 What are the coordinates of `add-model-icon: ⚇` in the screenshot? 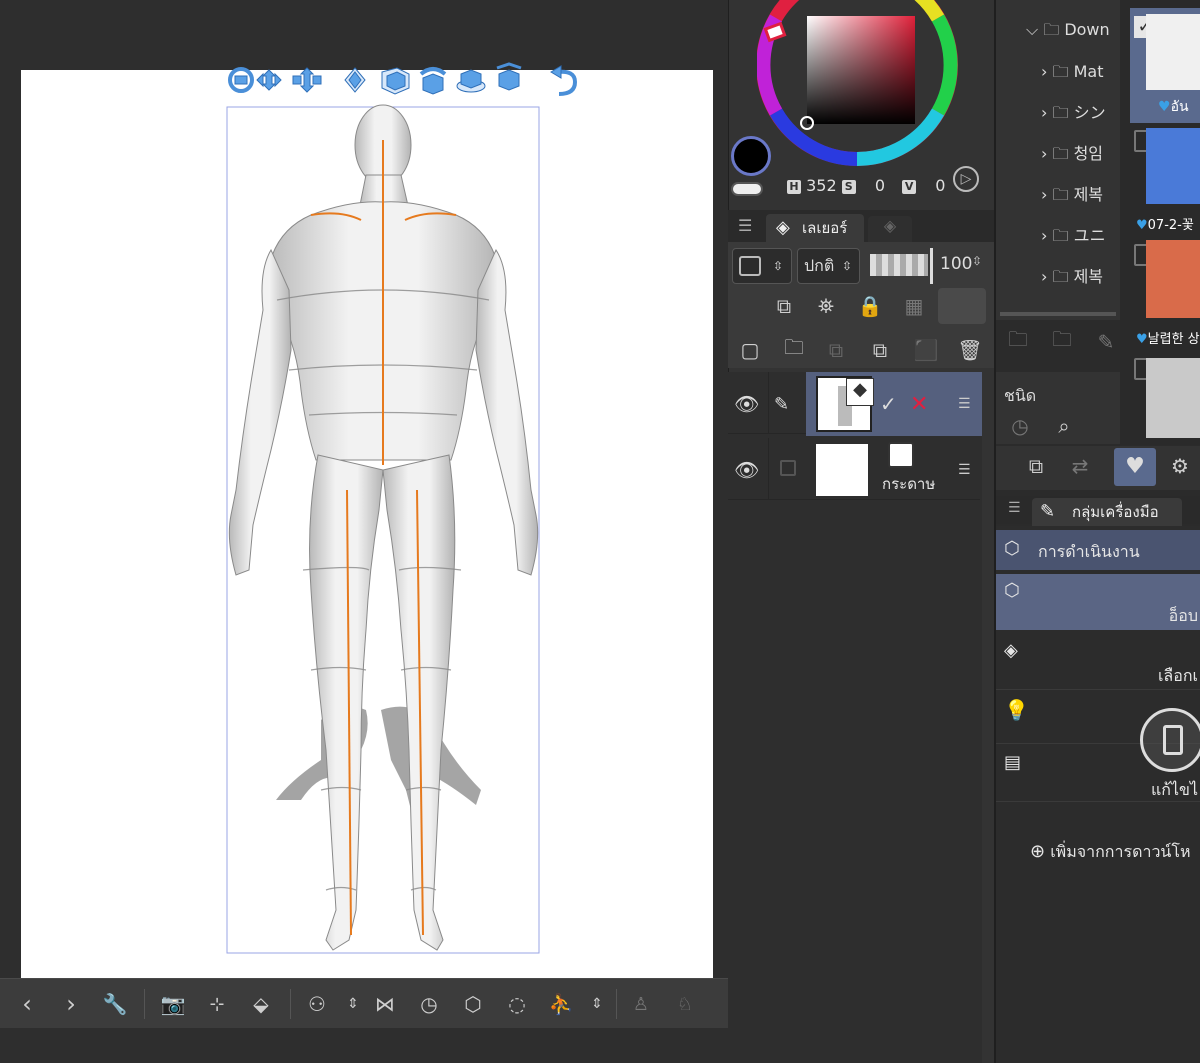 It's located at (317, 1004).